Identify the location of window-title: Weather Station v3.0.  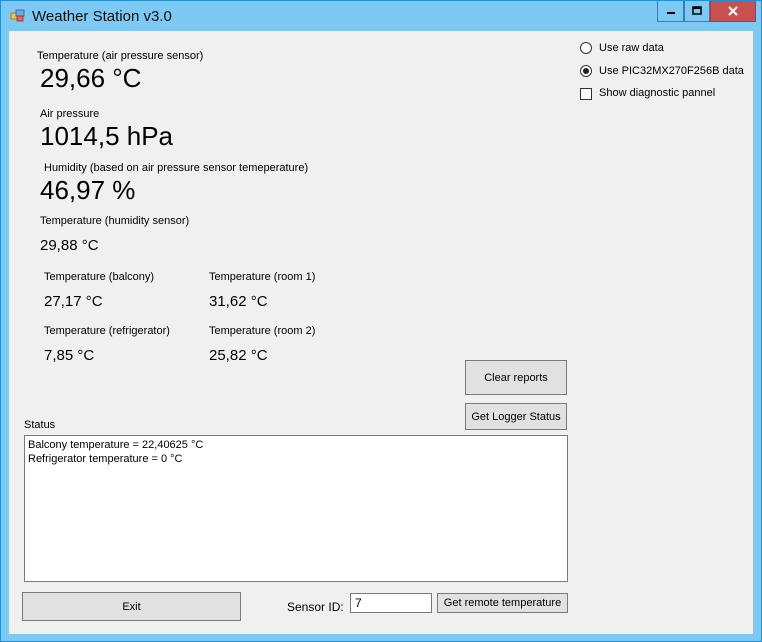
(102, 16).